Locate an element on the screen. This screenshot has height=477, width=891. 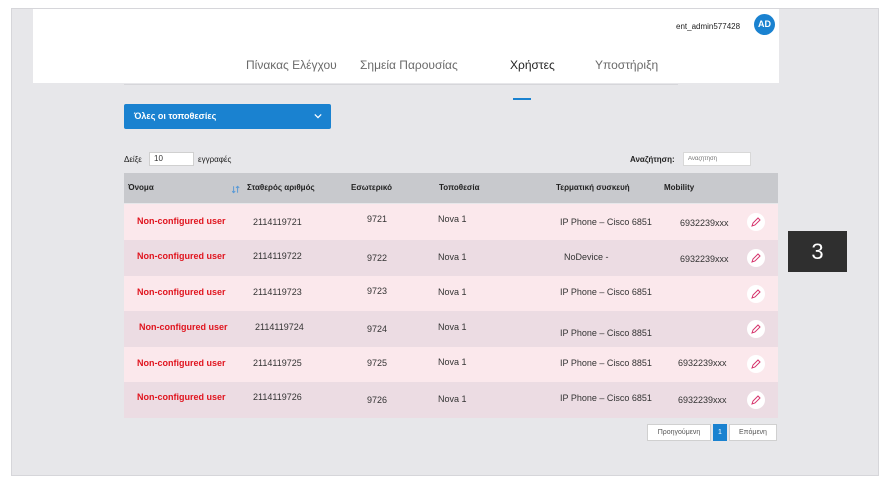
nav-dashboard: Πίνακας Ελέγχου is located at coordinates (291, 65).